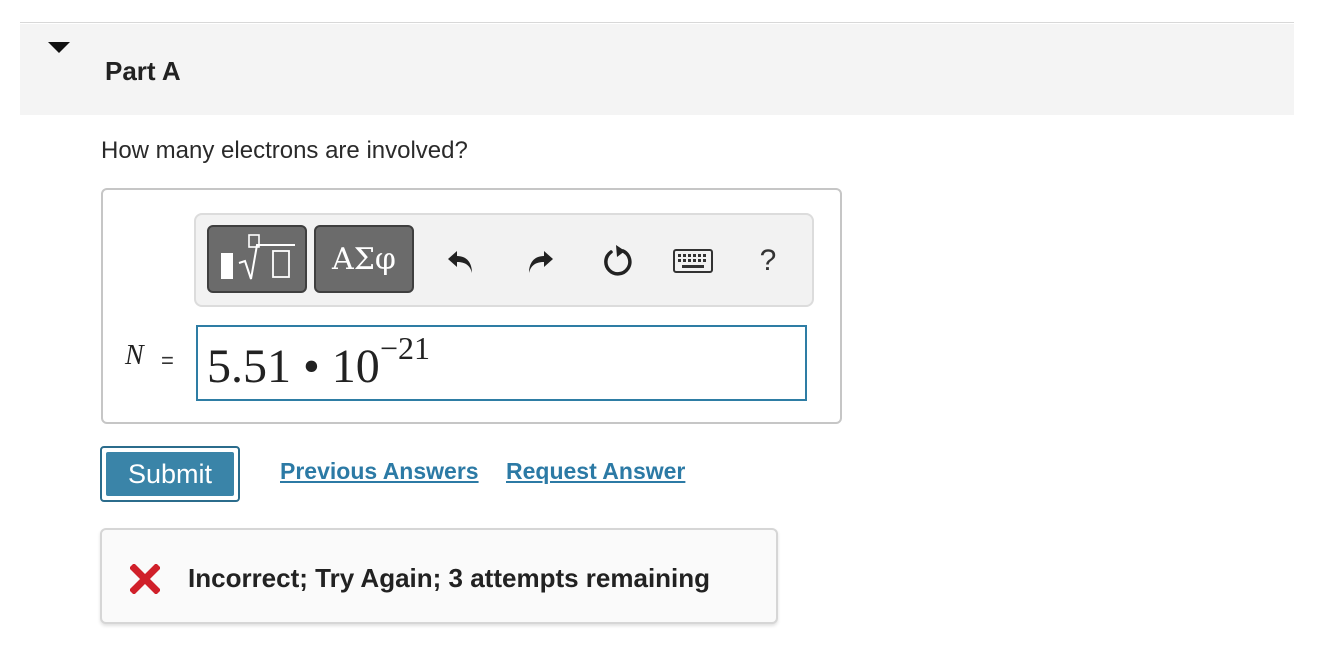  I want to click on math-toolbar: ΑΣφ ?, so click(504, 260).